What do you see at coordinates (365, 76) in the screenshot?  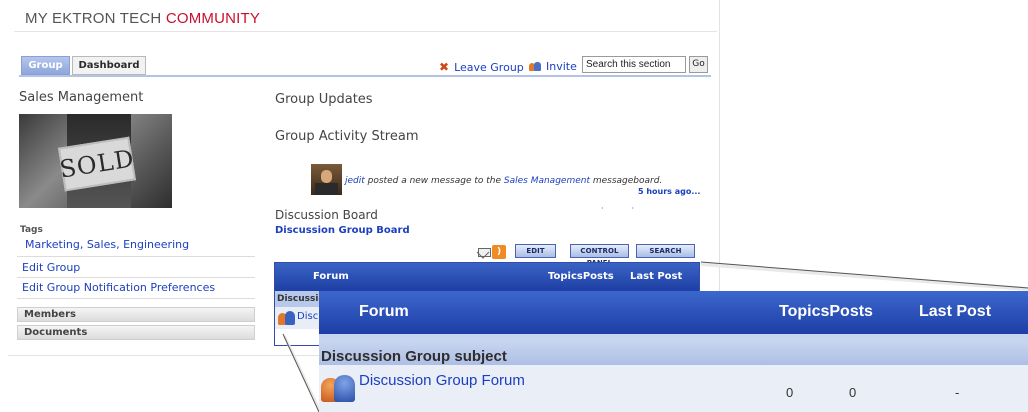 I see `tab-underline` at bounding box center [365, 76].